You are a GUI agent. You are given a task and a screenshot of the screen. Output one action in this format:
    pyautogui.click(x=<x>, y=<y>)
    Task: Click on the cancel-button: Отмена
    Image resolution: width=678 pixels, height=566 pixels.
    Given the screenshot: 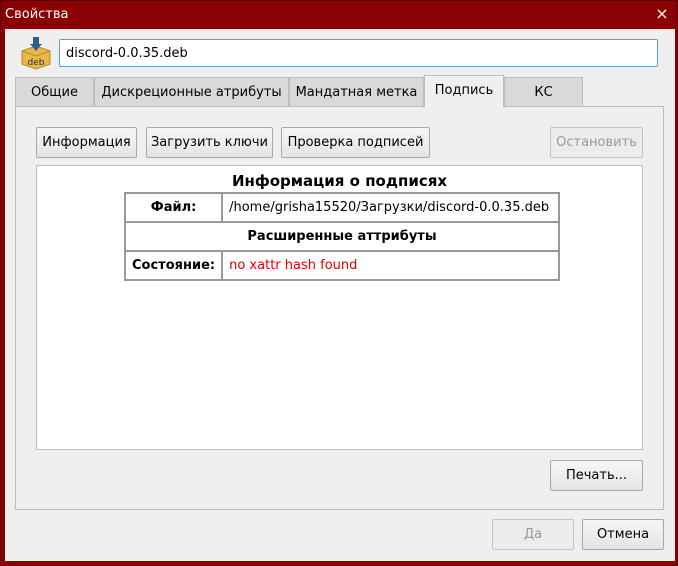 What is the action you would take?
    pyautogui.click(x=623, y=534)
    